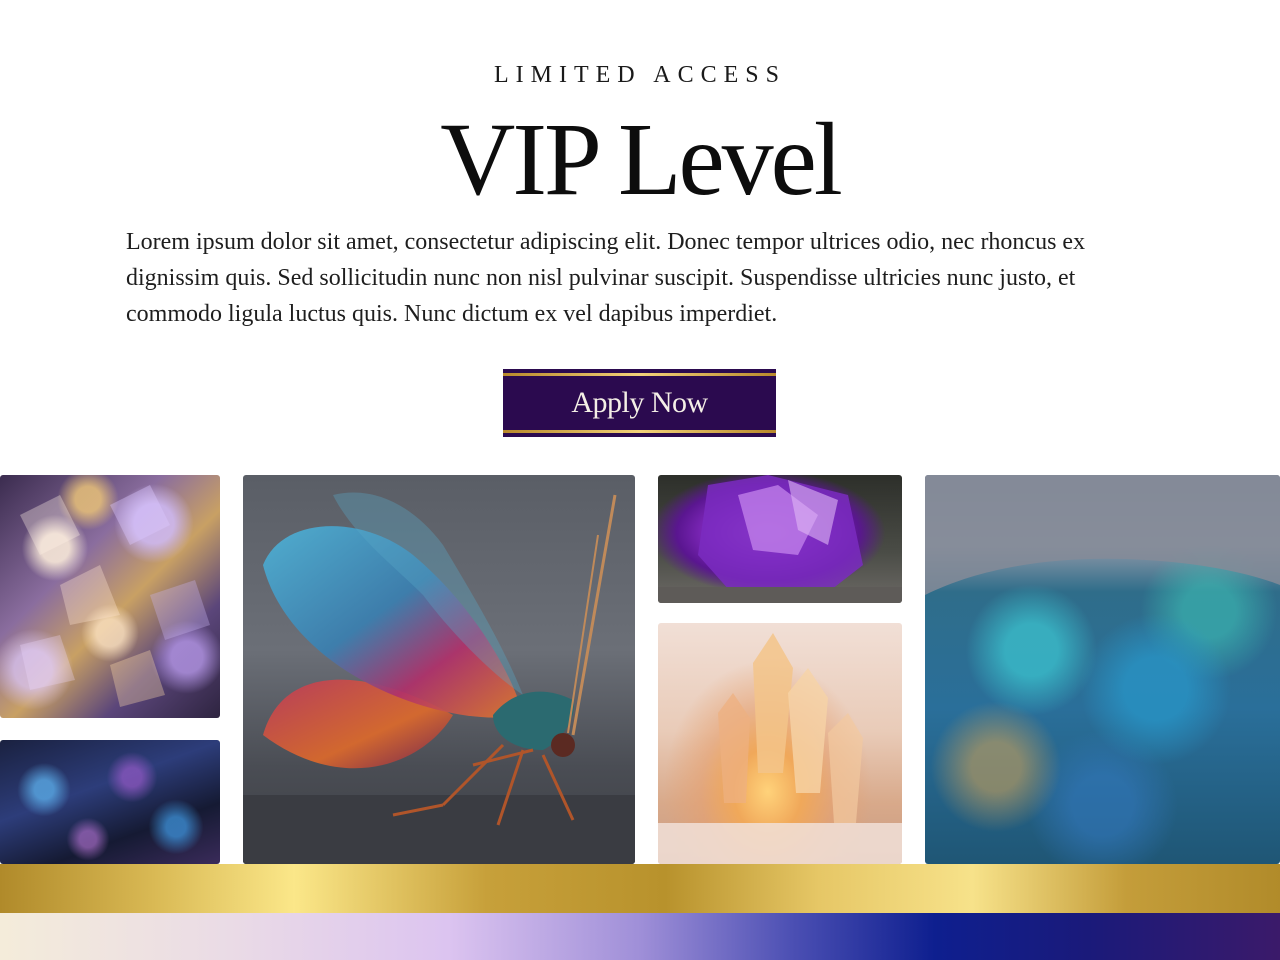 This screenshot has width=1280, height=960. What do you see at coordinates (439, 678) in the screenshot?
I see `insect-image` at bounding box center [439, 678].